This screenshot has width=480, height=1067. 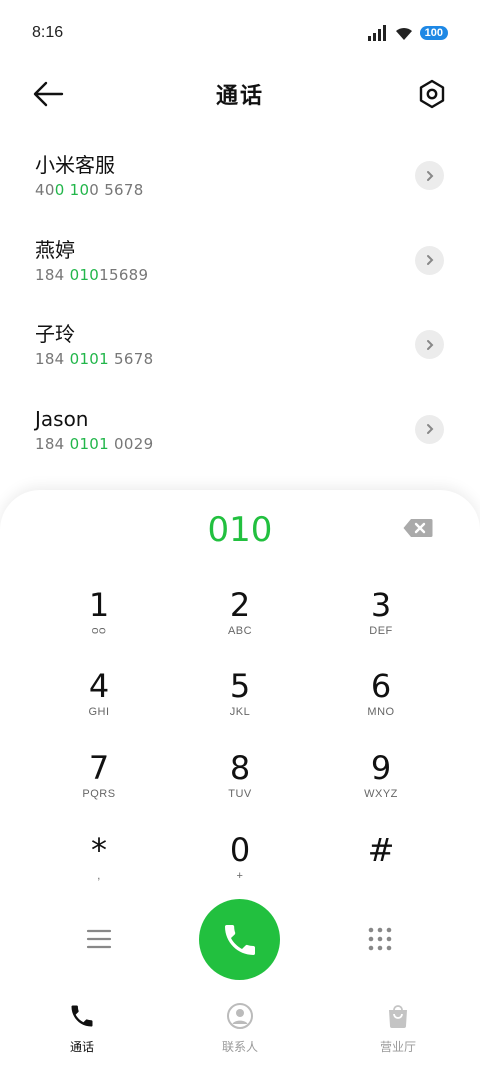 I want to click on nav-item-contacts: 联系人, so click(x=240, y=1028).